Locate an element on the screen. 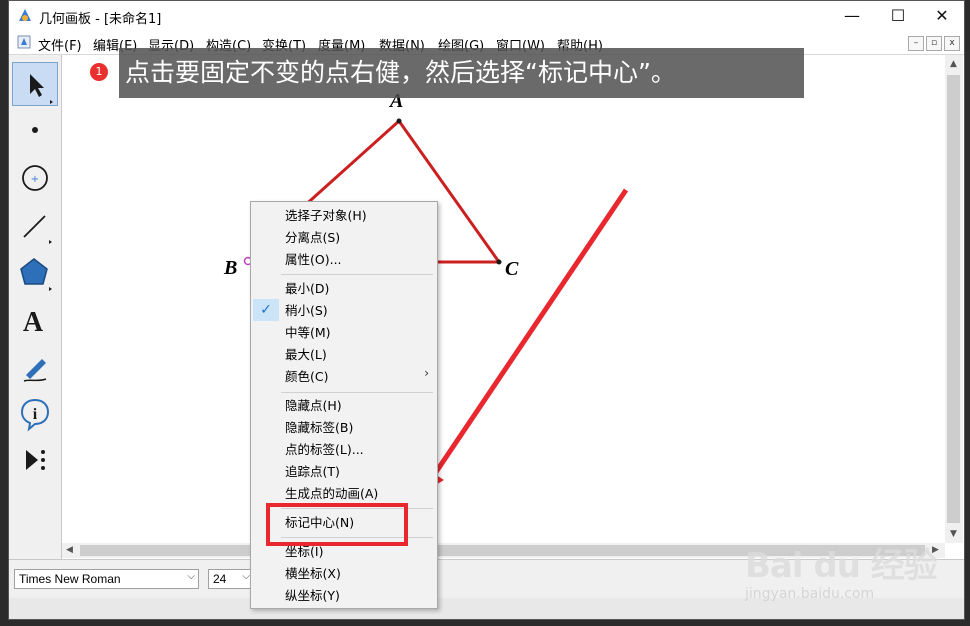 This screenshot has width=970, height=626. svg-text: i is located at coordinates (35, 414).